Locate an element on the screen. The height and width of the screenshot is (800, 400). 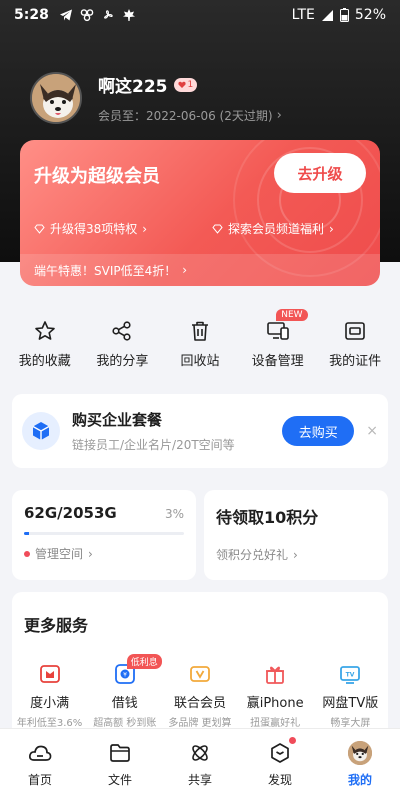
tab-label: 发现 is located at coordinates (279, 780).